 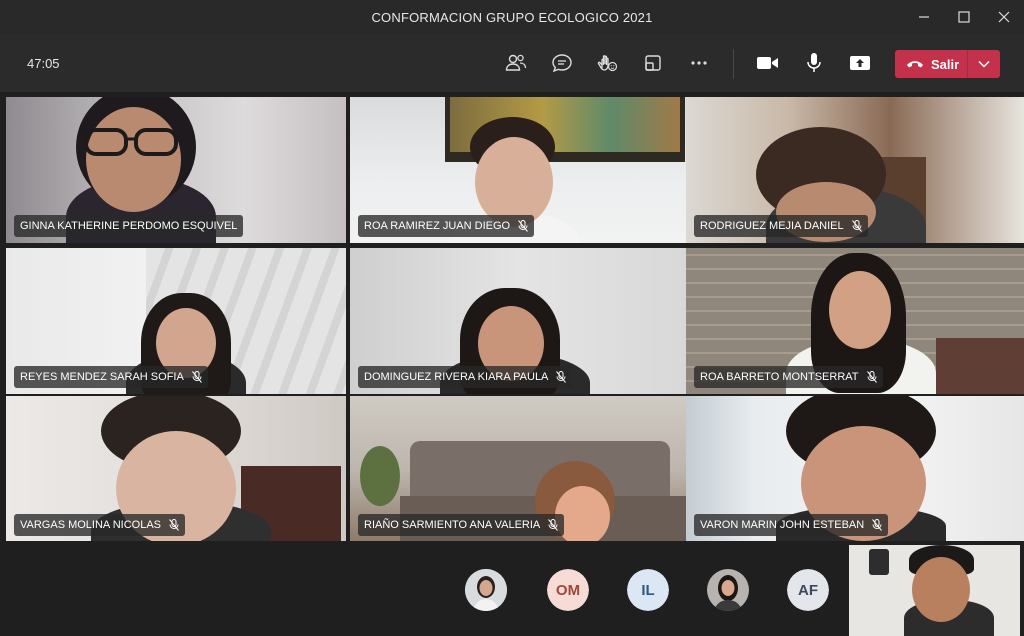 I want to click on participant-name: RIAÑO SARMIENTO ANA VALERIA, so click(x=452, y=525).